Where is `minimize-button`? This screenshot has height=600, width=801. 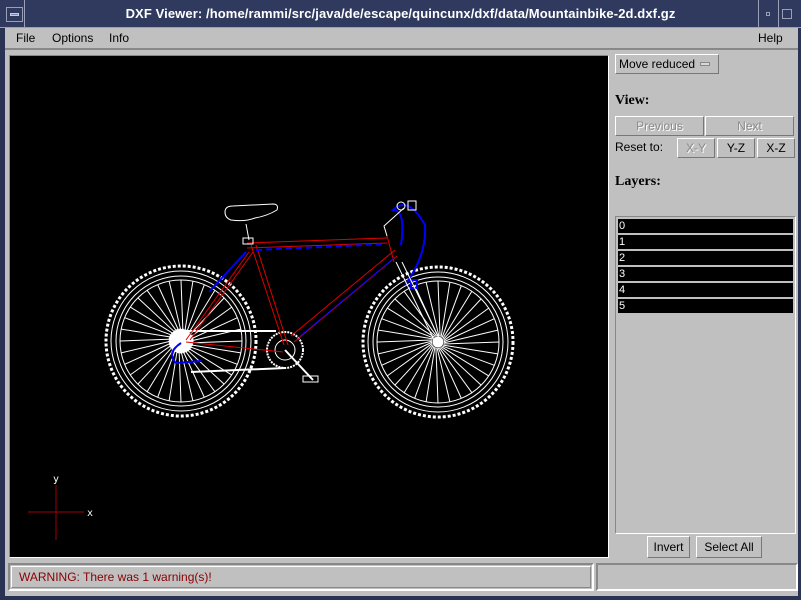 minimize-button is located at coordinates (769, 14).